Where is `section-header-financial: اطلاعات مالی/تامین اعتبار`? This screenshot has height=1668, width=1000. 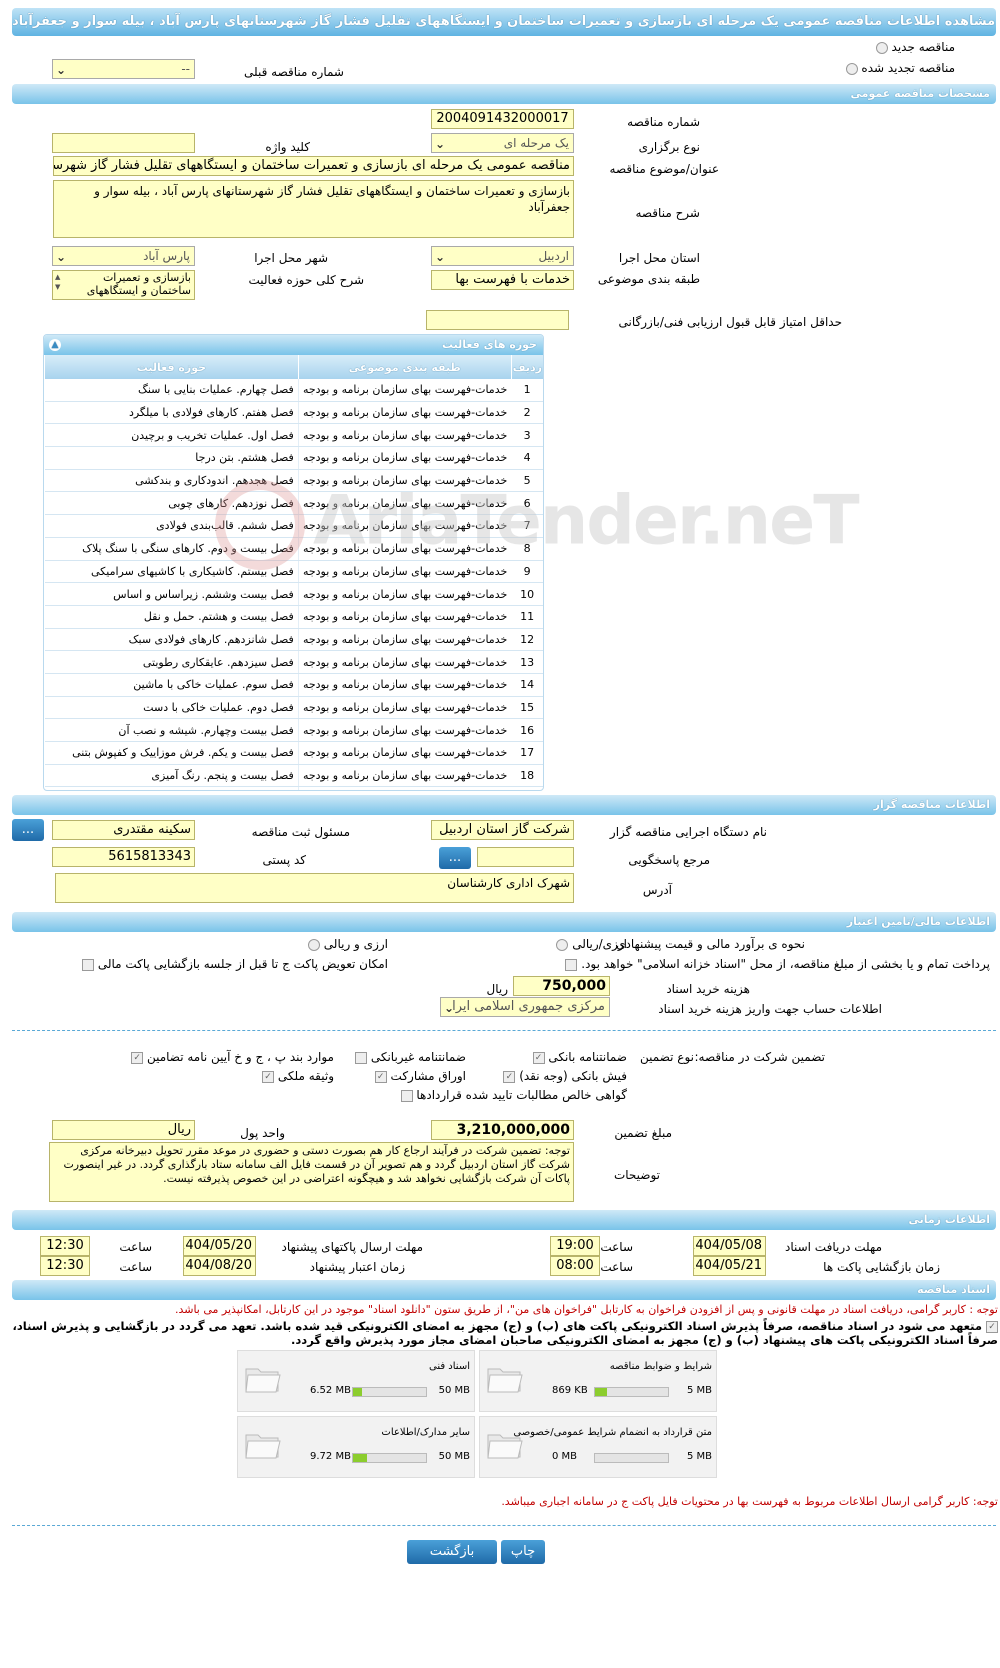
section-header-financial: اطلاعات مالی/تامین اعتبار is located at coordinates (504, 922).